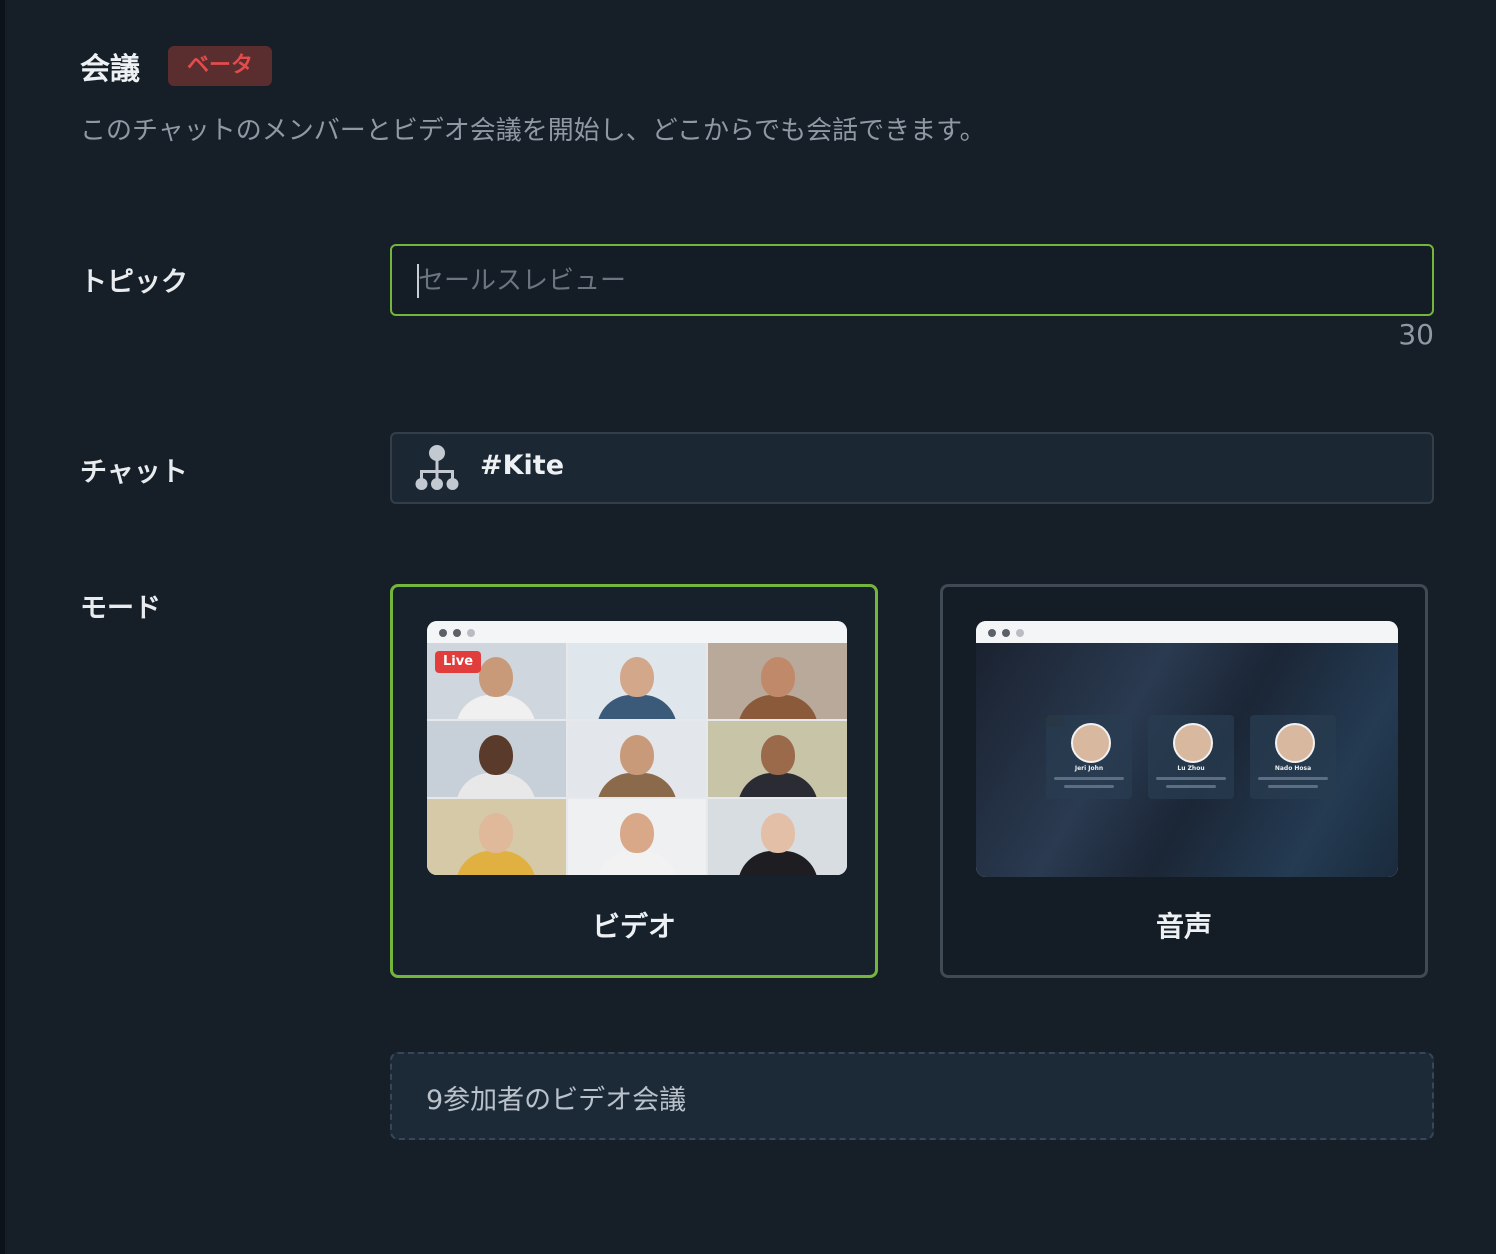 The width and height of the screenshot is (1496, 1254). Describe the element at coordinates (134, 282) in the screenshot. I see `topic-label: トピック` at that location.